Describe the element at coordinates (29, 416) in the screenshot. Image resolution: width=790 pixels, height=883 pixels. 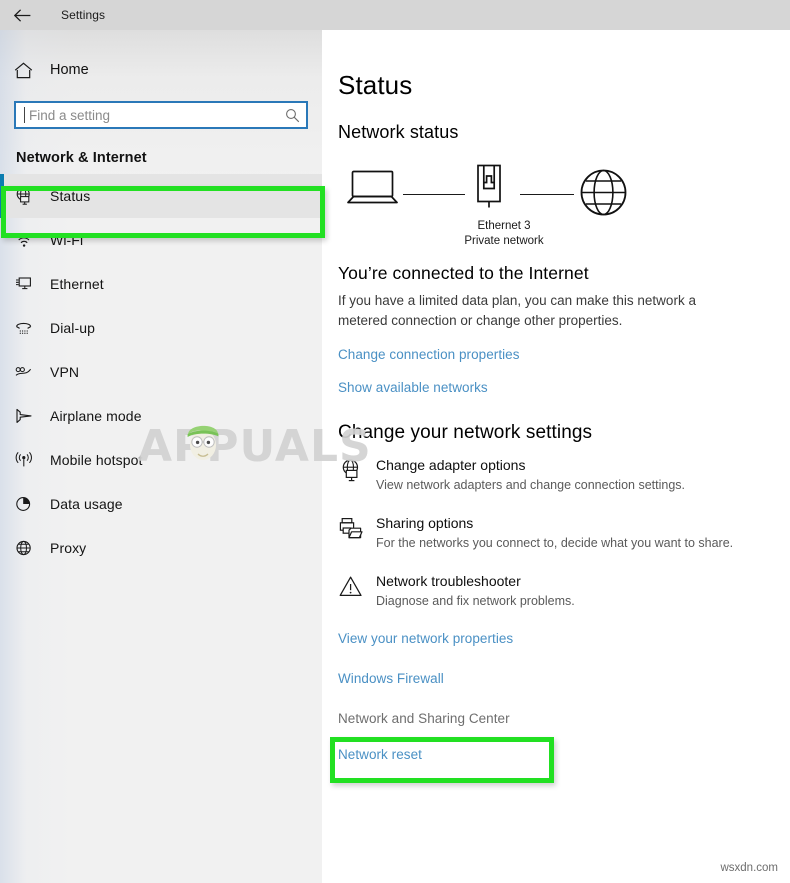
I see `airplane-icon` at that location.